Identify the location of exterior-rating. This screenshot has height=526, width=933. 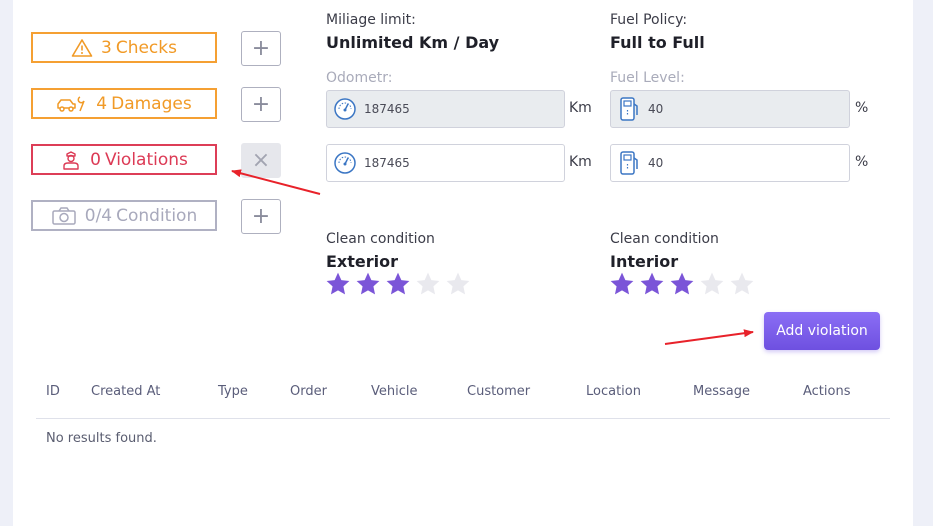
(398, 284).